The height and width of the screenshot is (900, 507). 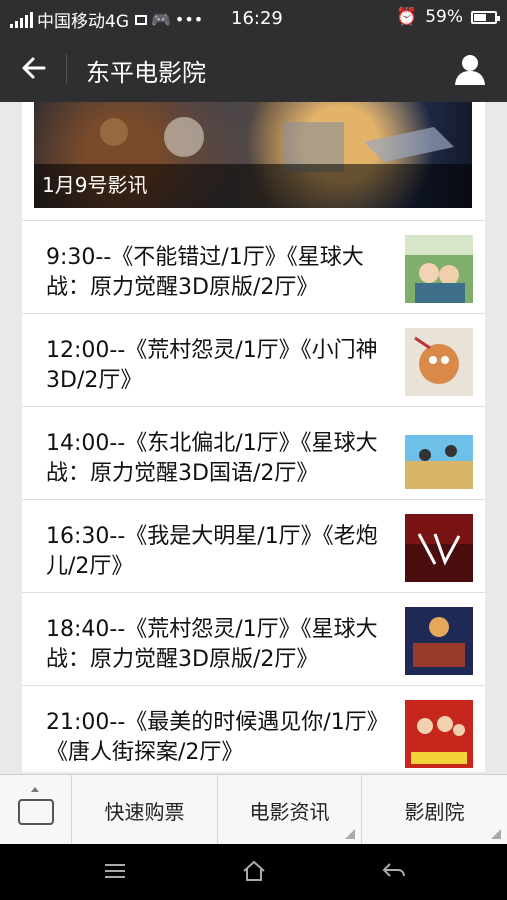 I want to click on menu-theater-label: 影剧院, so click(x=434, y=811).